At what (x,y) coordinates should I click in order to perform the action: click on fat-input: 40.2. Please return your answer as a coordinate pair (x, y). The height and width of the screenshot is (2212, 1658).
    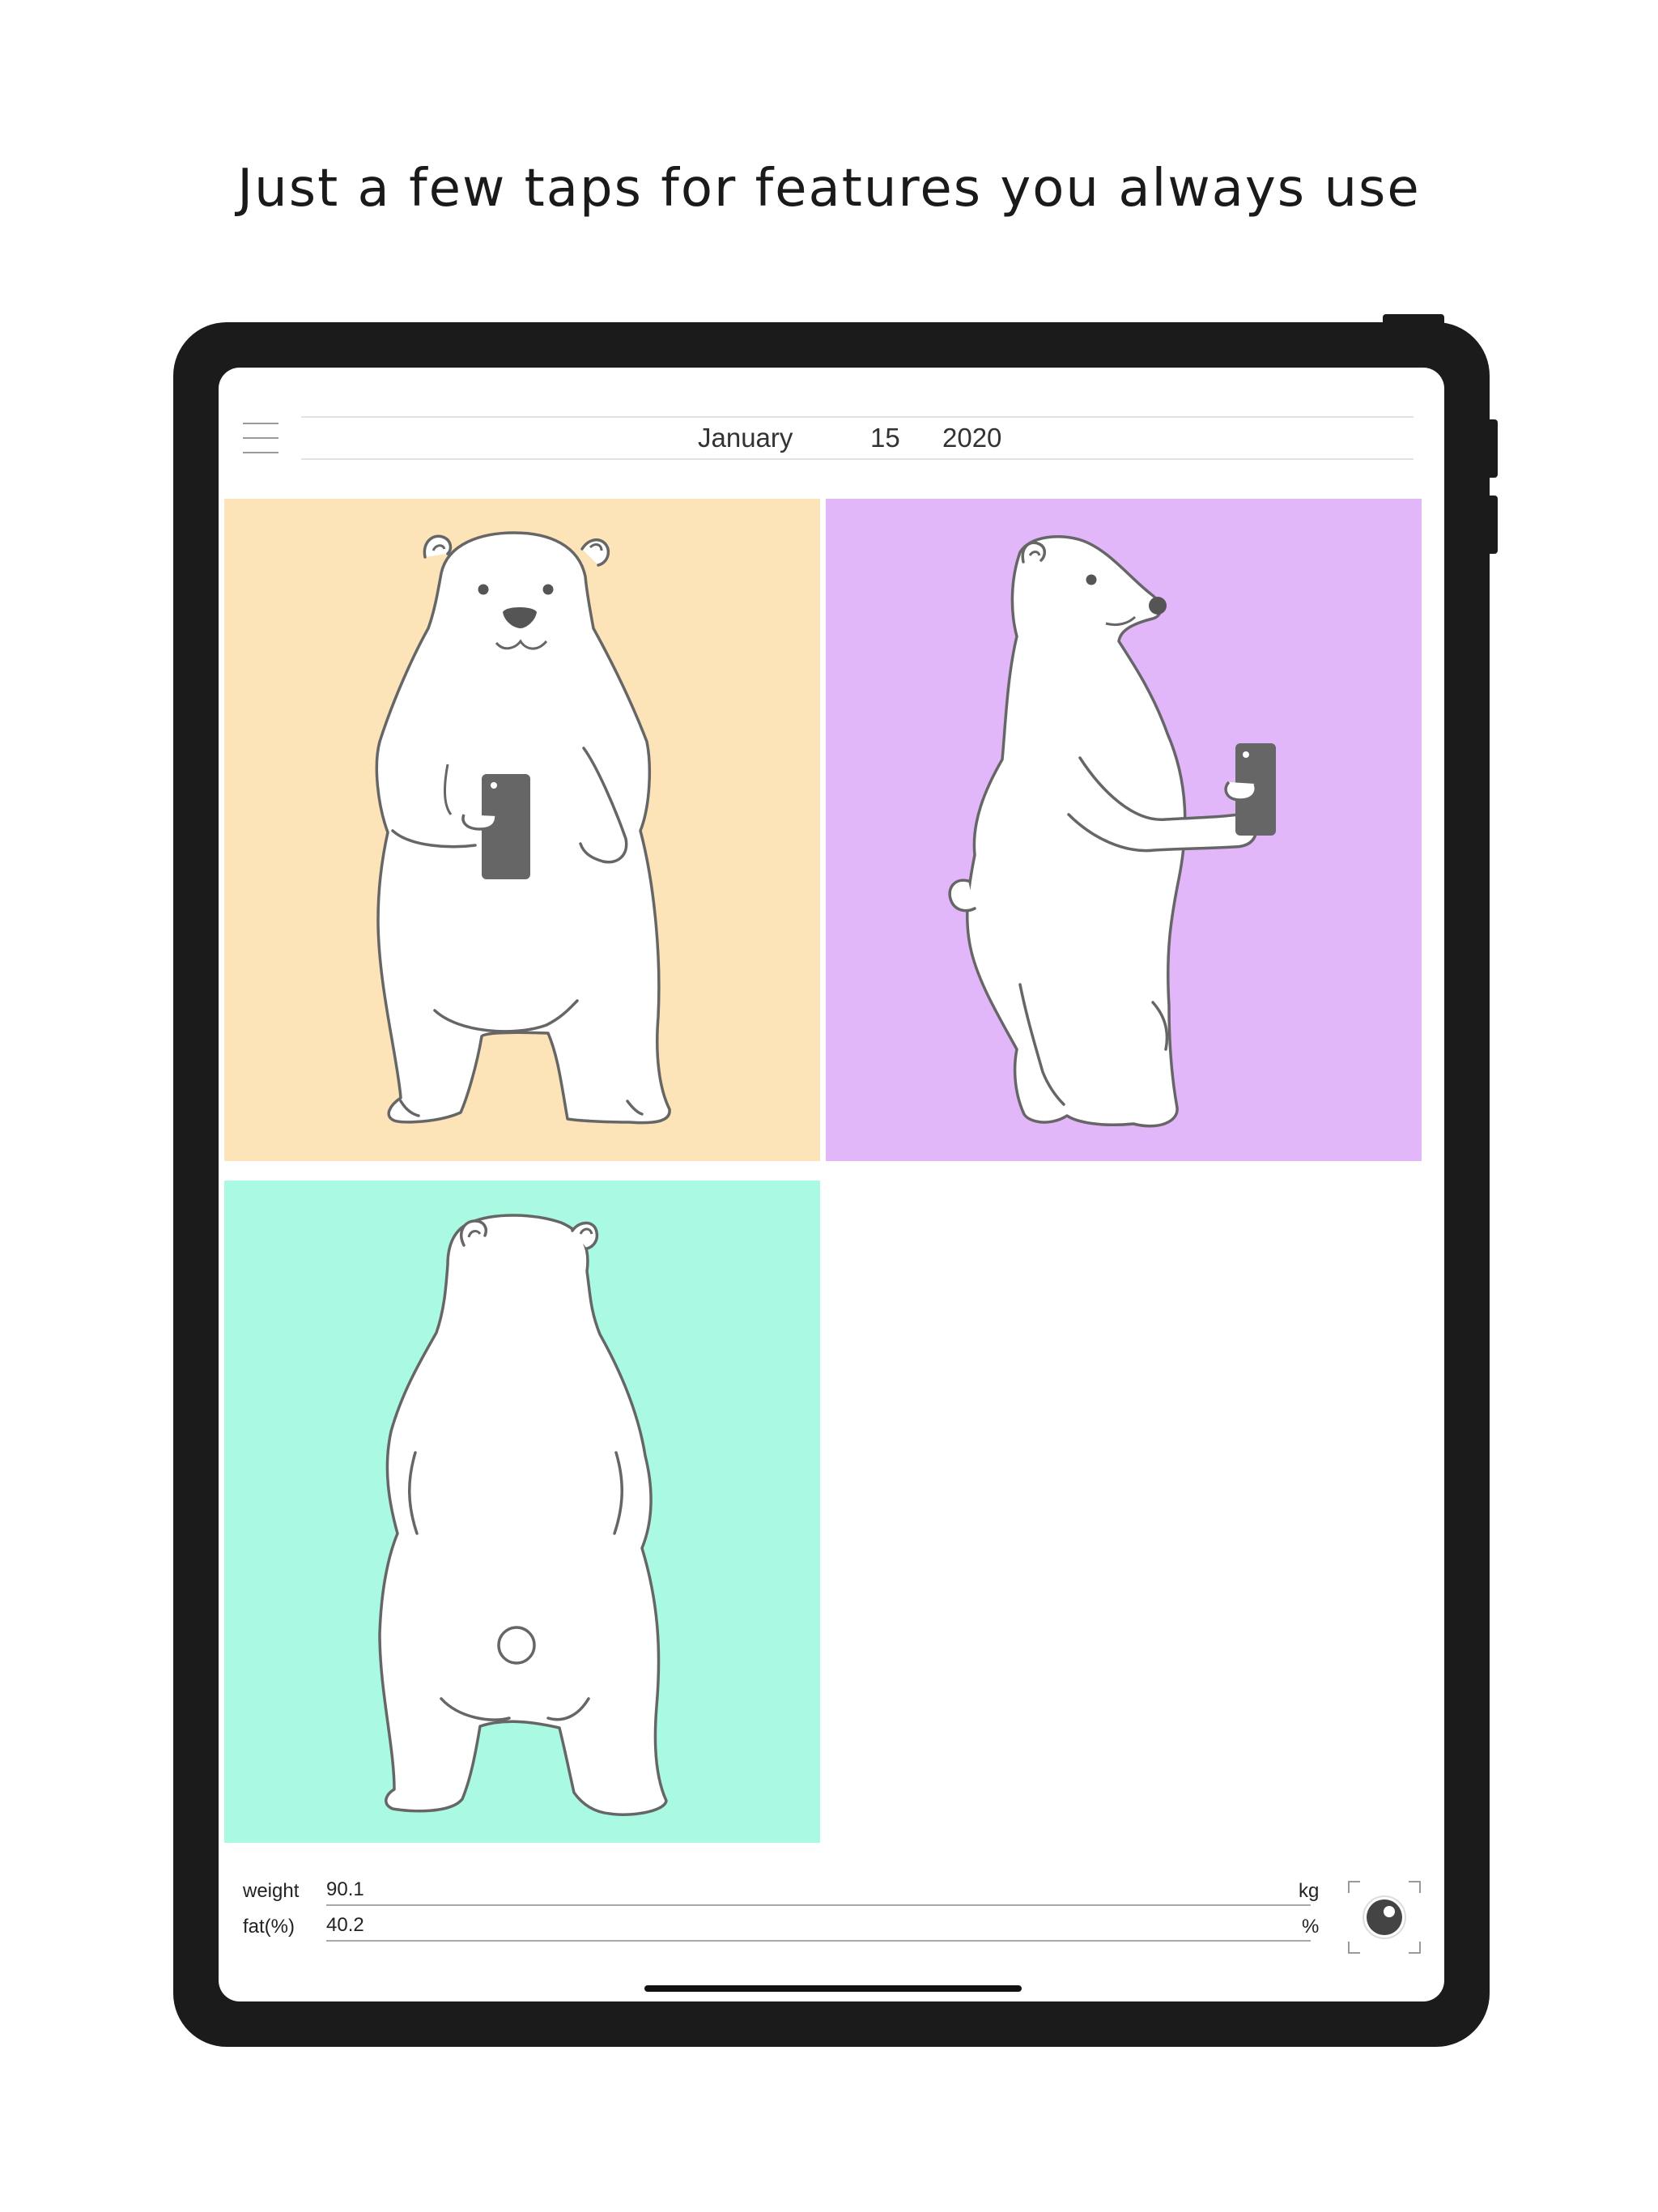
    Looking at the image, I should click on (345, 1926).